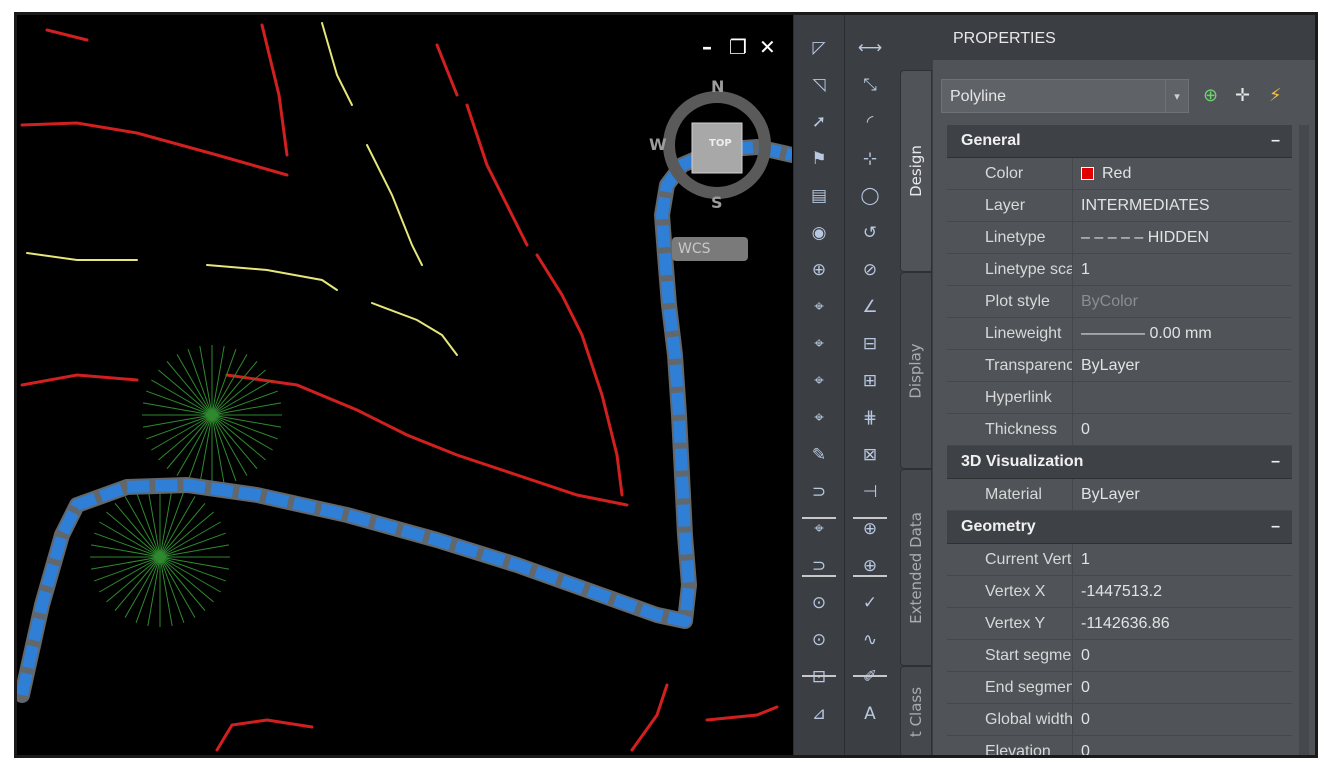 This screenshot has height=762, width=1327. I want to click on dim-continue-icon: ⋕, so click(870, 418).